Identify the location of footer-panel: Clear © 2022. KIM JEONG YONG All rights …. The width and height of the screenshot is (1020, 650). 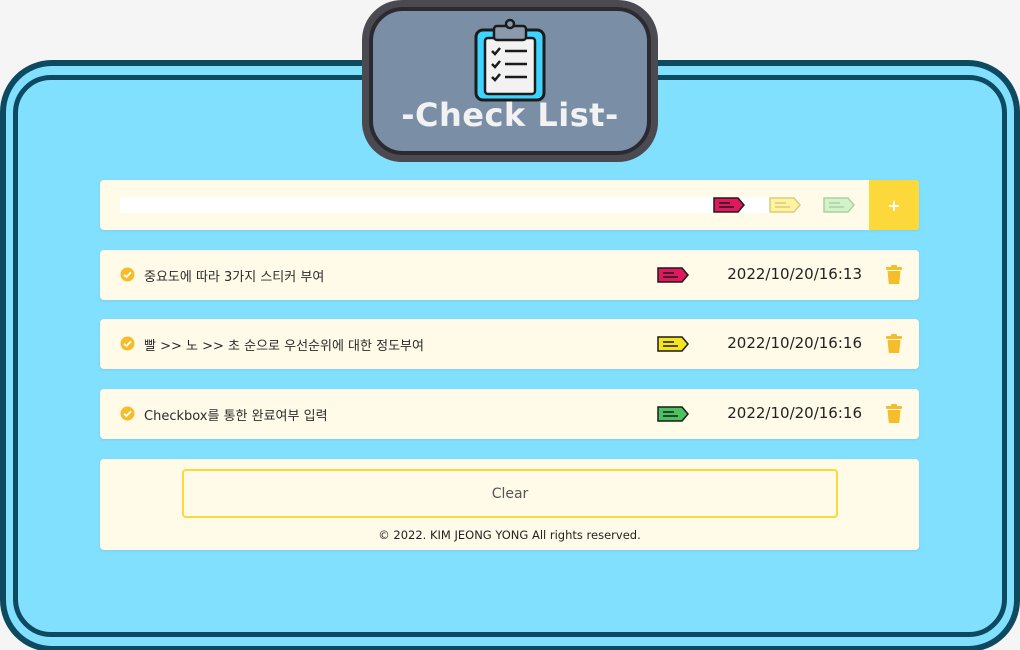
(509, 504).